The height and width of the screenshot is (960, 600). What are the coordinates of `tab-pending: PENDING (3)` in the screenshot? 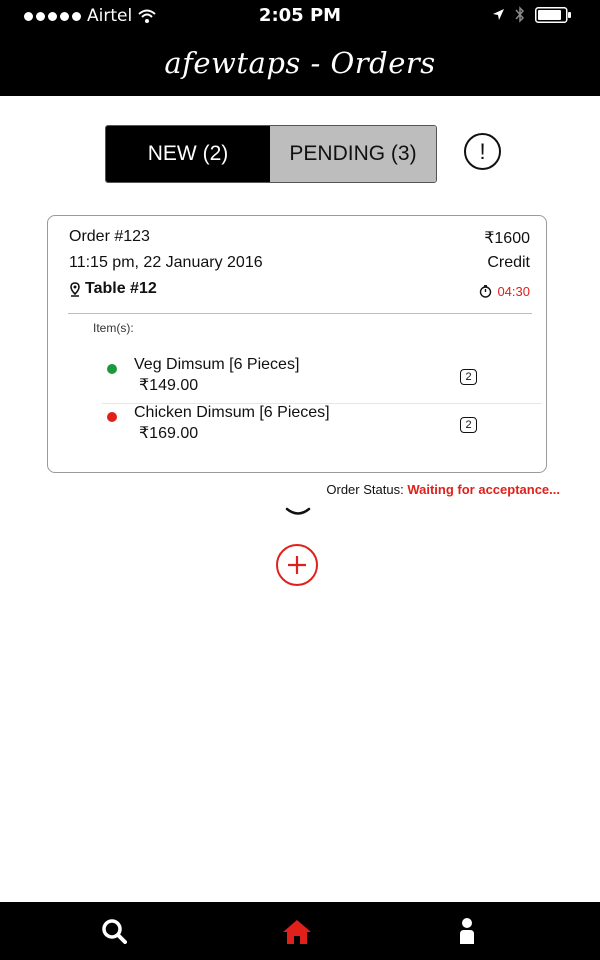 It's located at (353, 154).